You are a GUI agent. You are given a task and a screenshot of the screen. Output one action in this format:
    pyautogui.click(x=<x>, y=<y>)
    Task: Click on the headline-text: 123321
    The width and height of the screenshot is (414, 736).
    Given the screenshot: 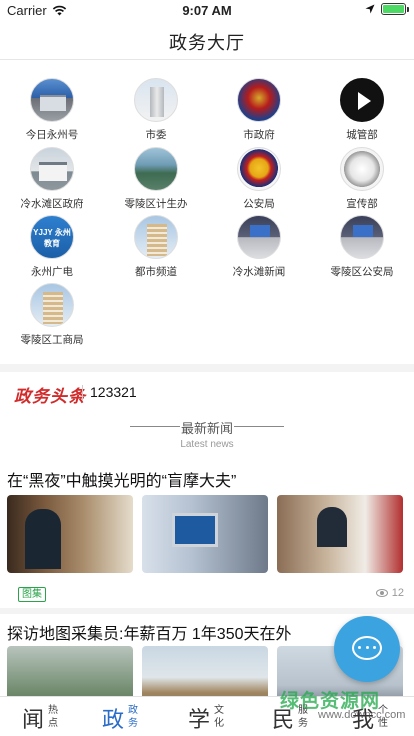 What is the action you would take?
    pyautogui.click(x=113, y=392)
    